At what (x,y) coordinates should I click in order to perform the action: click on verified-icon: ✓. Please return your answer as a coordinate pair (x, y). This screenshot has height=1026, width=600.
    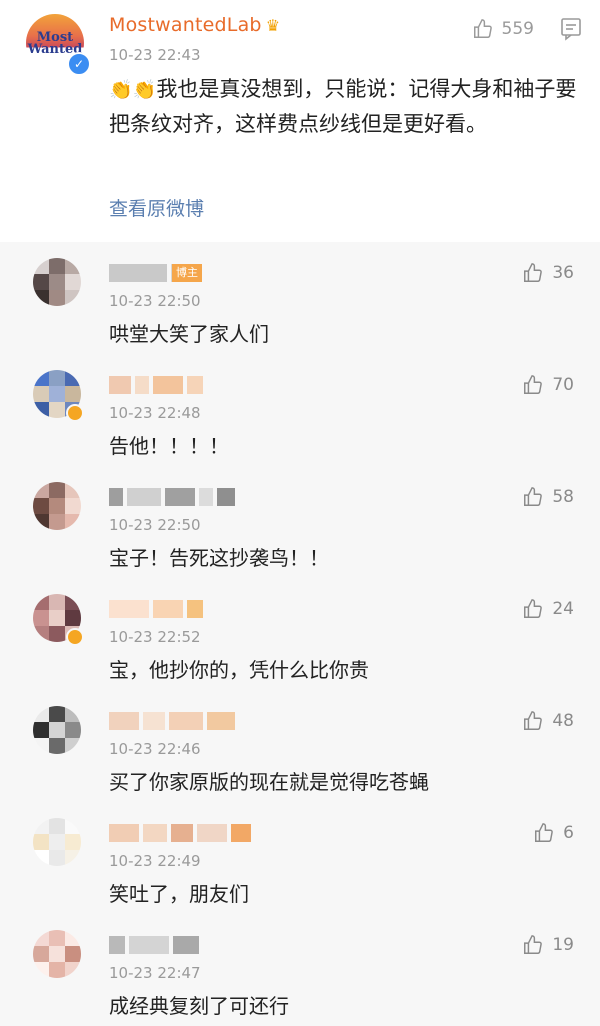
    Looking at the image, I should click on (79, 64).